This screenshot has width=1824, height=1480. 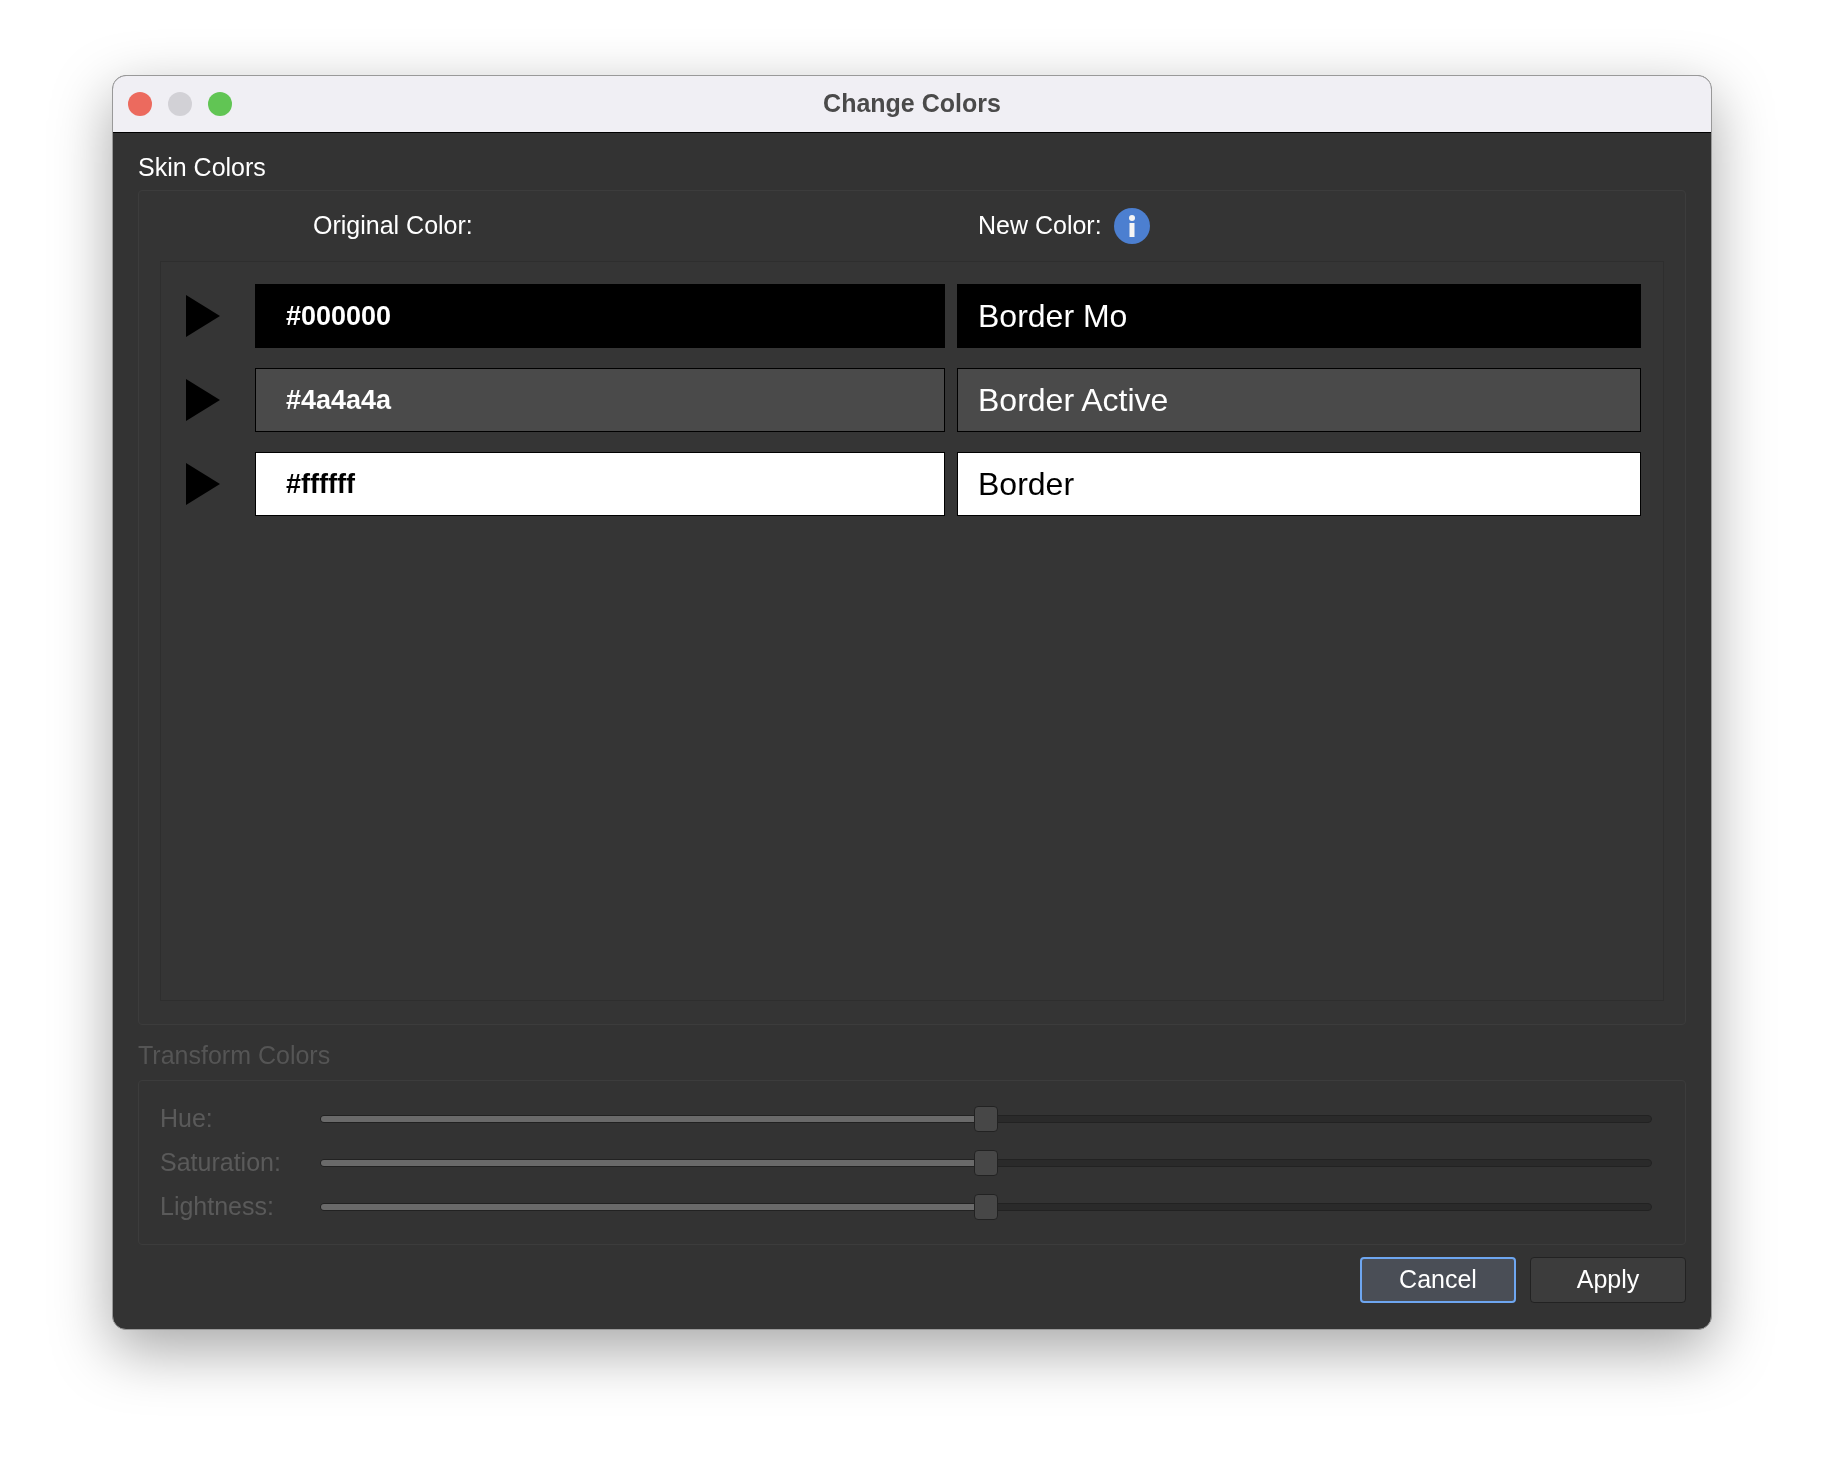 I want to click on window-title: Change Colors, so click(x=912, y=104).